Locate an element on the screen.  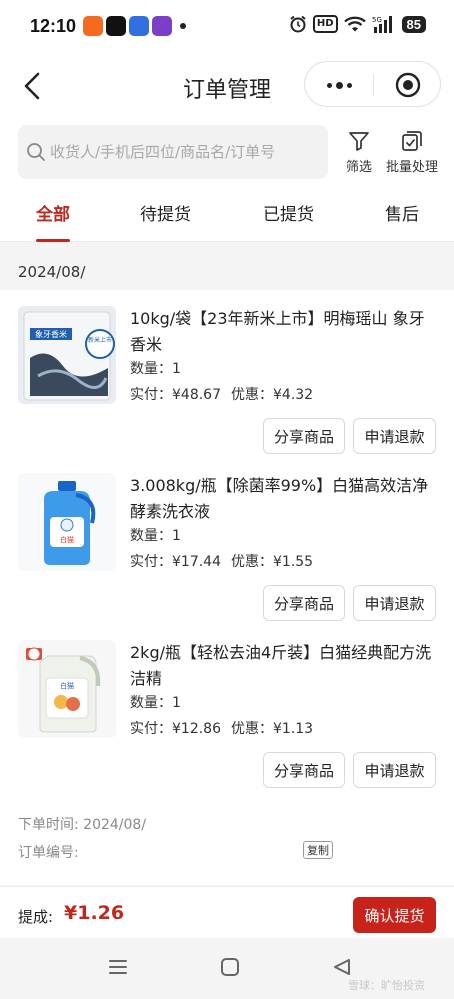
nav-header: 订单管理 is located at coordinates (227, 87).